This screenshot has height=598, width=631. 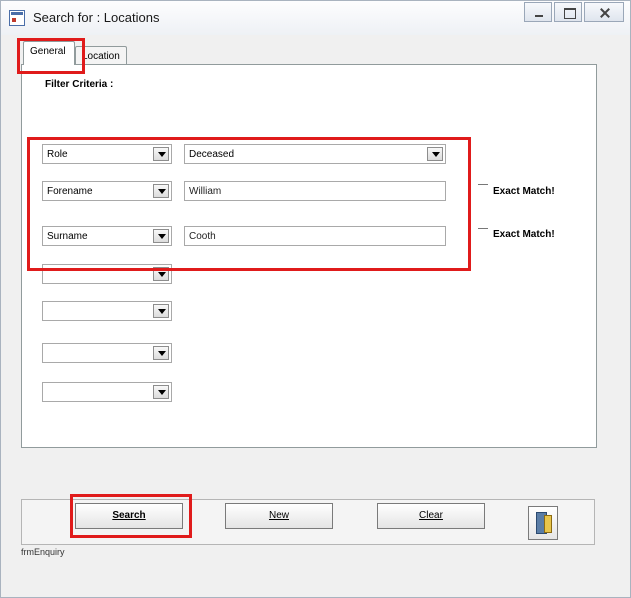 What do you see at coordinates (96, 17) in the screenshot?
I see `window-title: Search for : Locations` at bounding box center [96, 17].